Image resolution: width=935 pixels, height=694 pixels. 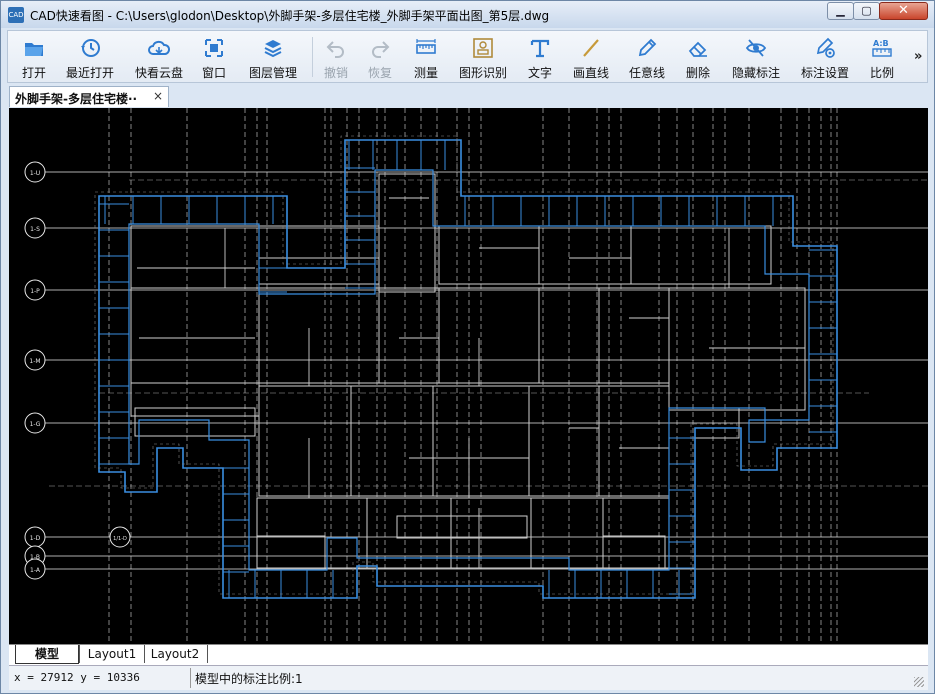 What do you see at coordinates (158, 73) in the screenshot?
I see `toolbar-label: 快看云盘` at bounding box center [158, 73].